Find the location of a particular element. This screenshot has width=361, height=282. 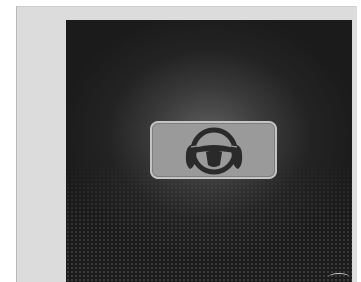

corner-decoration is located at coordinates (339, 277).